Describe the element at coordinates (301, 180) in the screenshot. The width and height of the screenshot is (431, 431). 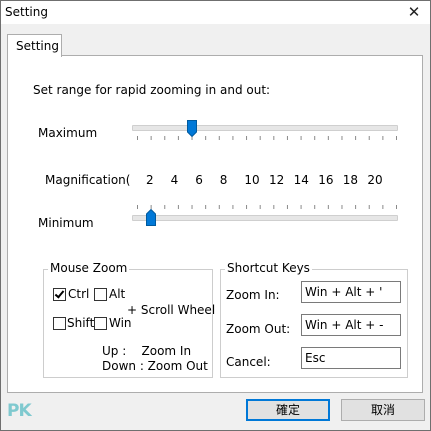
I see `magnification-scale-label: 14` at that location.